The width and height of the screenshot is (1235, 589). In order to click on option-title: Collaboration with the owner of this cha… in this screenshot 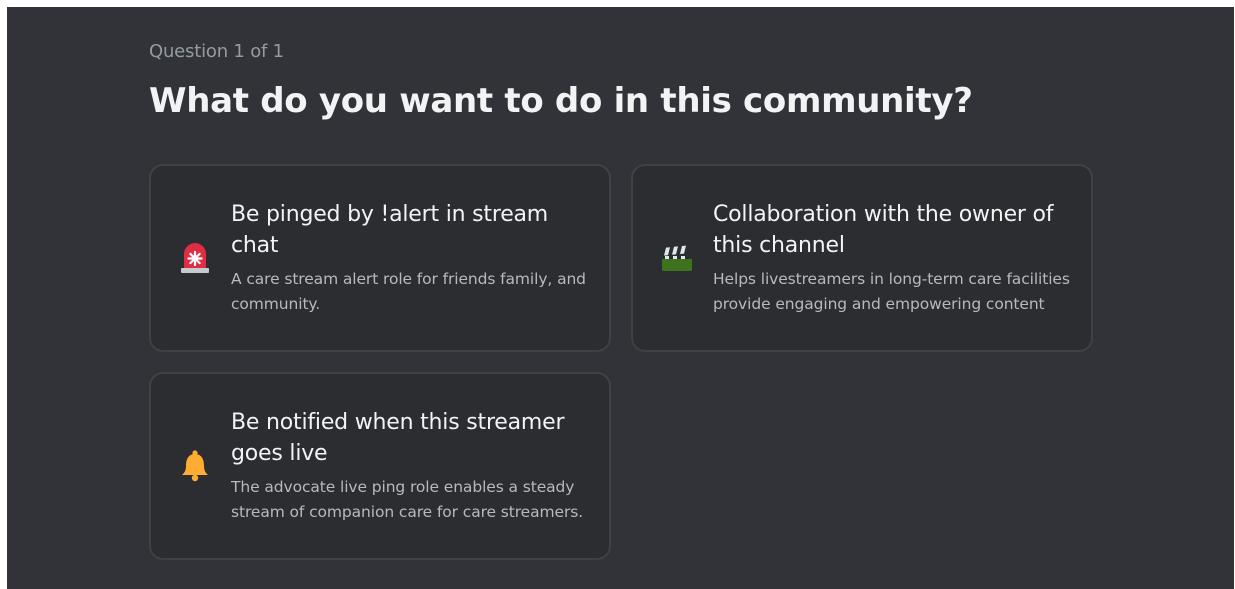, I will do `click(883, 230)`.